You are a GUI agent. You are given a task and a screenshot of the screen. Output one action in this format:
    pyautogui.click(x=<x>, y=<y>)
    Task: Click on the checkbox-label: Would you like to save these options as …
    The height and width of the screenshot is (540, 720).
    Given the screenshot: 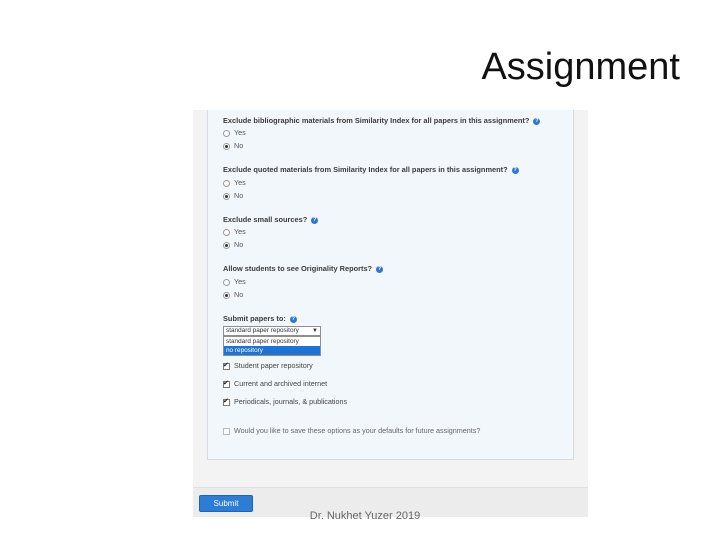 What is the action you would take?
    pyautogui.click(x=357, y=430)
    